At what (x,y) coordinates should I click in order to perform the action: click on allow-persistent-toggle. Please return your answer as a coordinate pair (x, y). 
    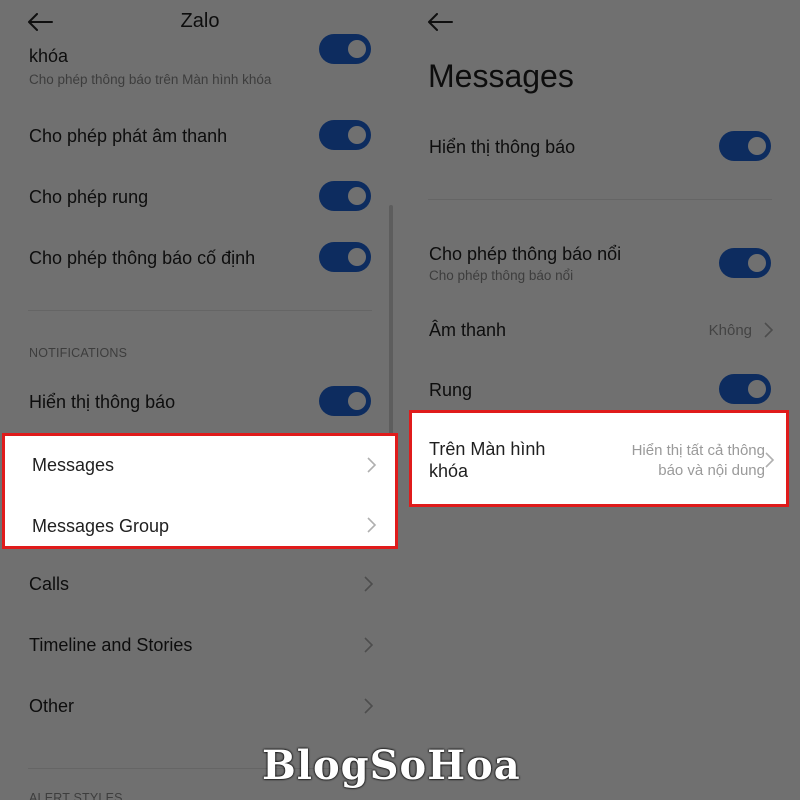
    Looking at the image, I should click on (345, 257).